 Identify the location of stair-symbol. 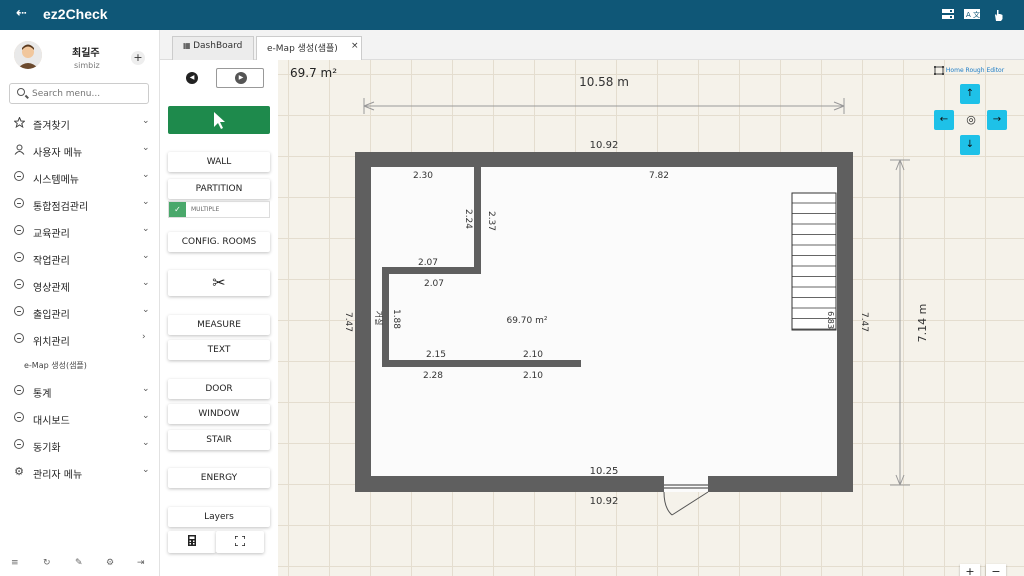
(814, 261).